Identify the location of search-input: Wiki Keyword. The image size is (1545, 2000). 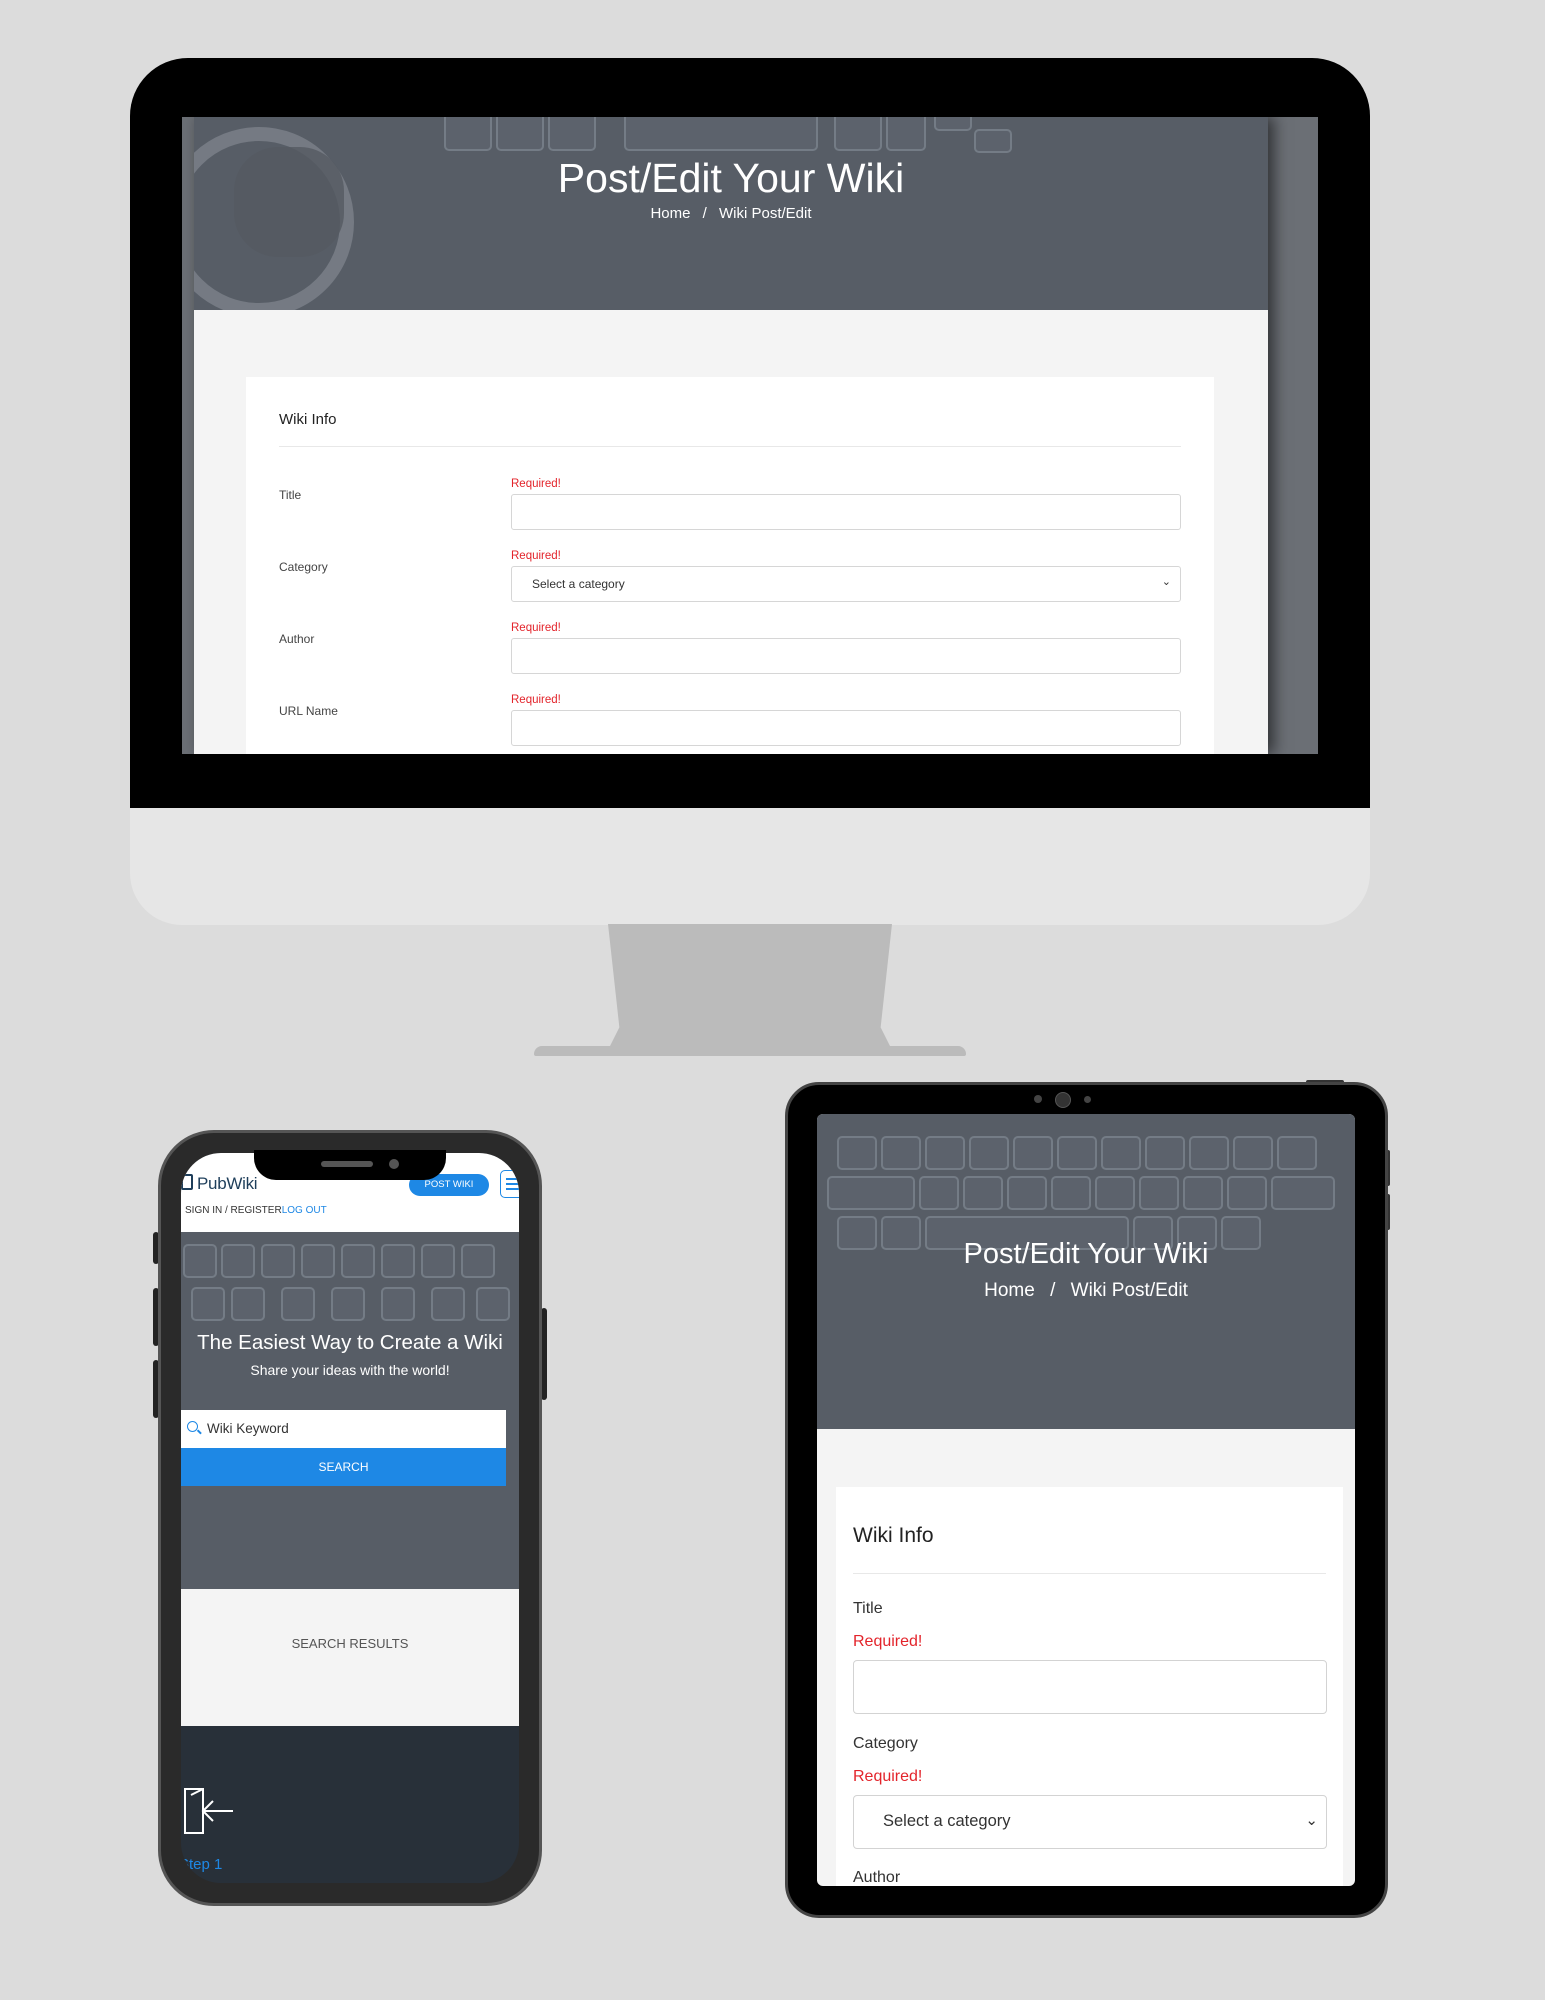
(343, 1429).